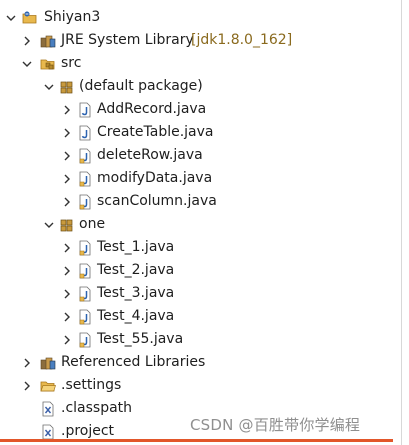  What do you see at coordinates (48, 63) in the screenshot?
I see `source-folder-icon` at bounding box center [48, 63].